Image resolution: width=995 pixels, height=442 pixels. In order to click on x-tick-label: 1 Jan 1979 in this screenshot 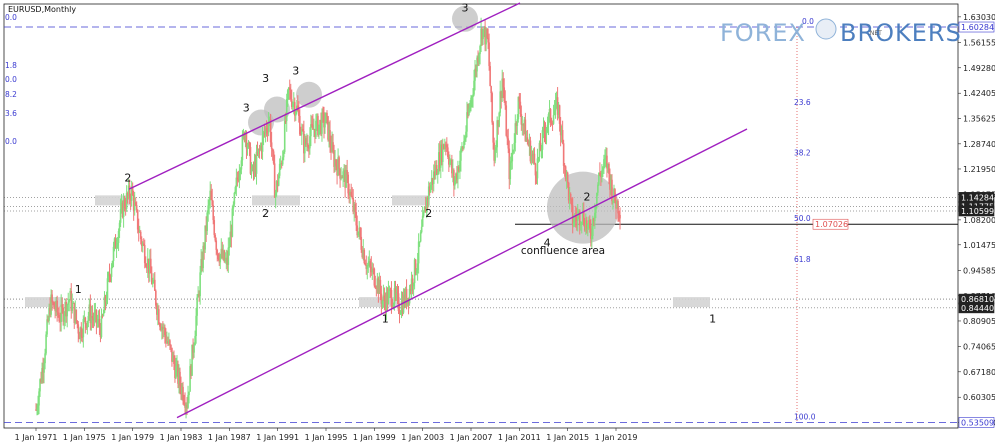, I will do `click(132, 437)`.